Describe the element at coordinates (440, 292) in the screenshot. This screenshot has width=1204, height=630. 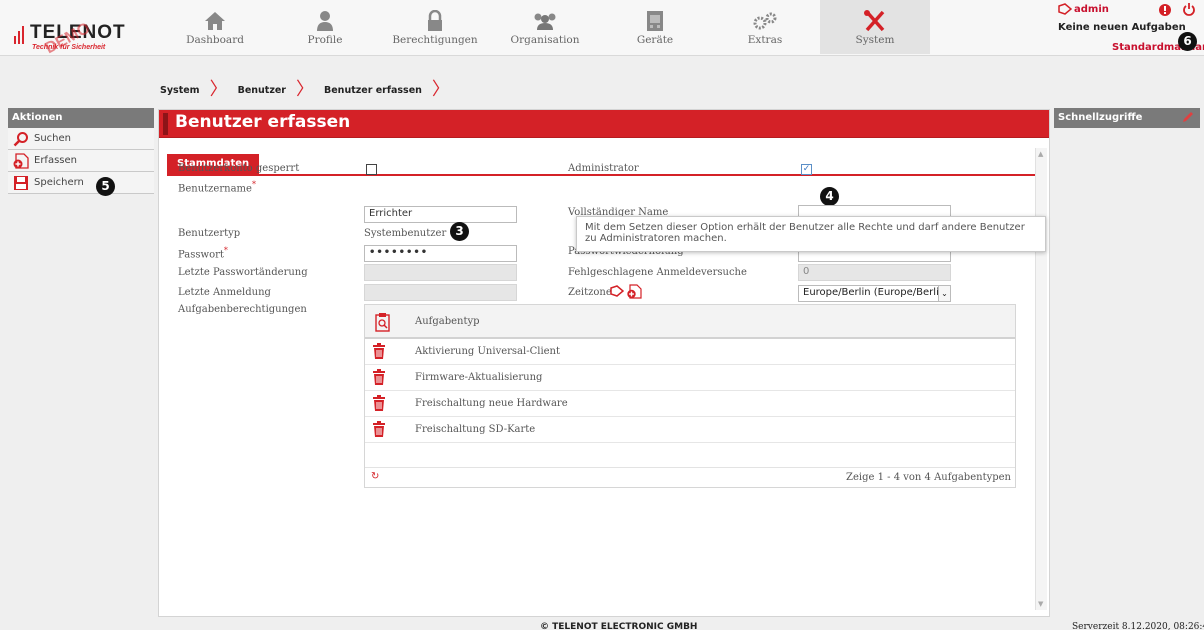
I see `last-login-field` at that location.